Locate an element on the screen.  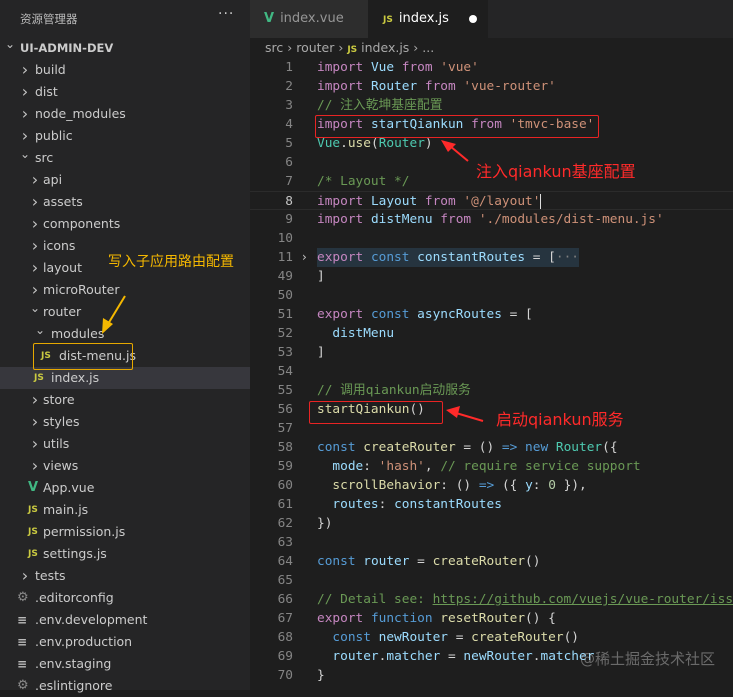
watermark: @稀土掘金技术社区 is located at coordinates (648, 659).